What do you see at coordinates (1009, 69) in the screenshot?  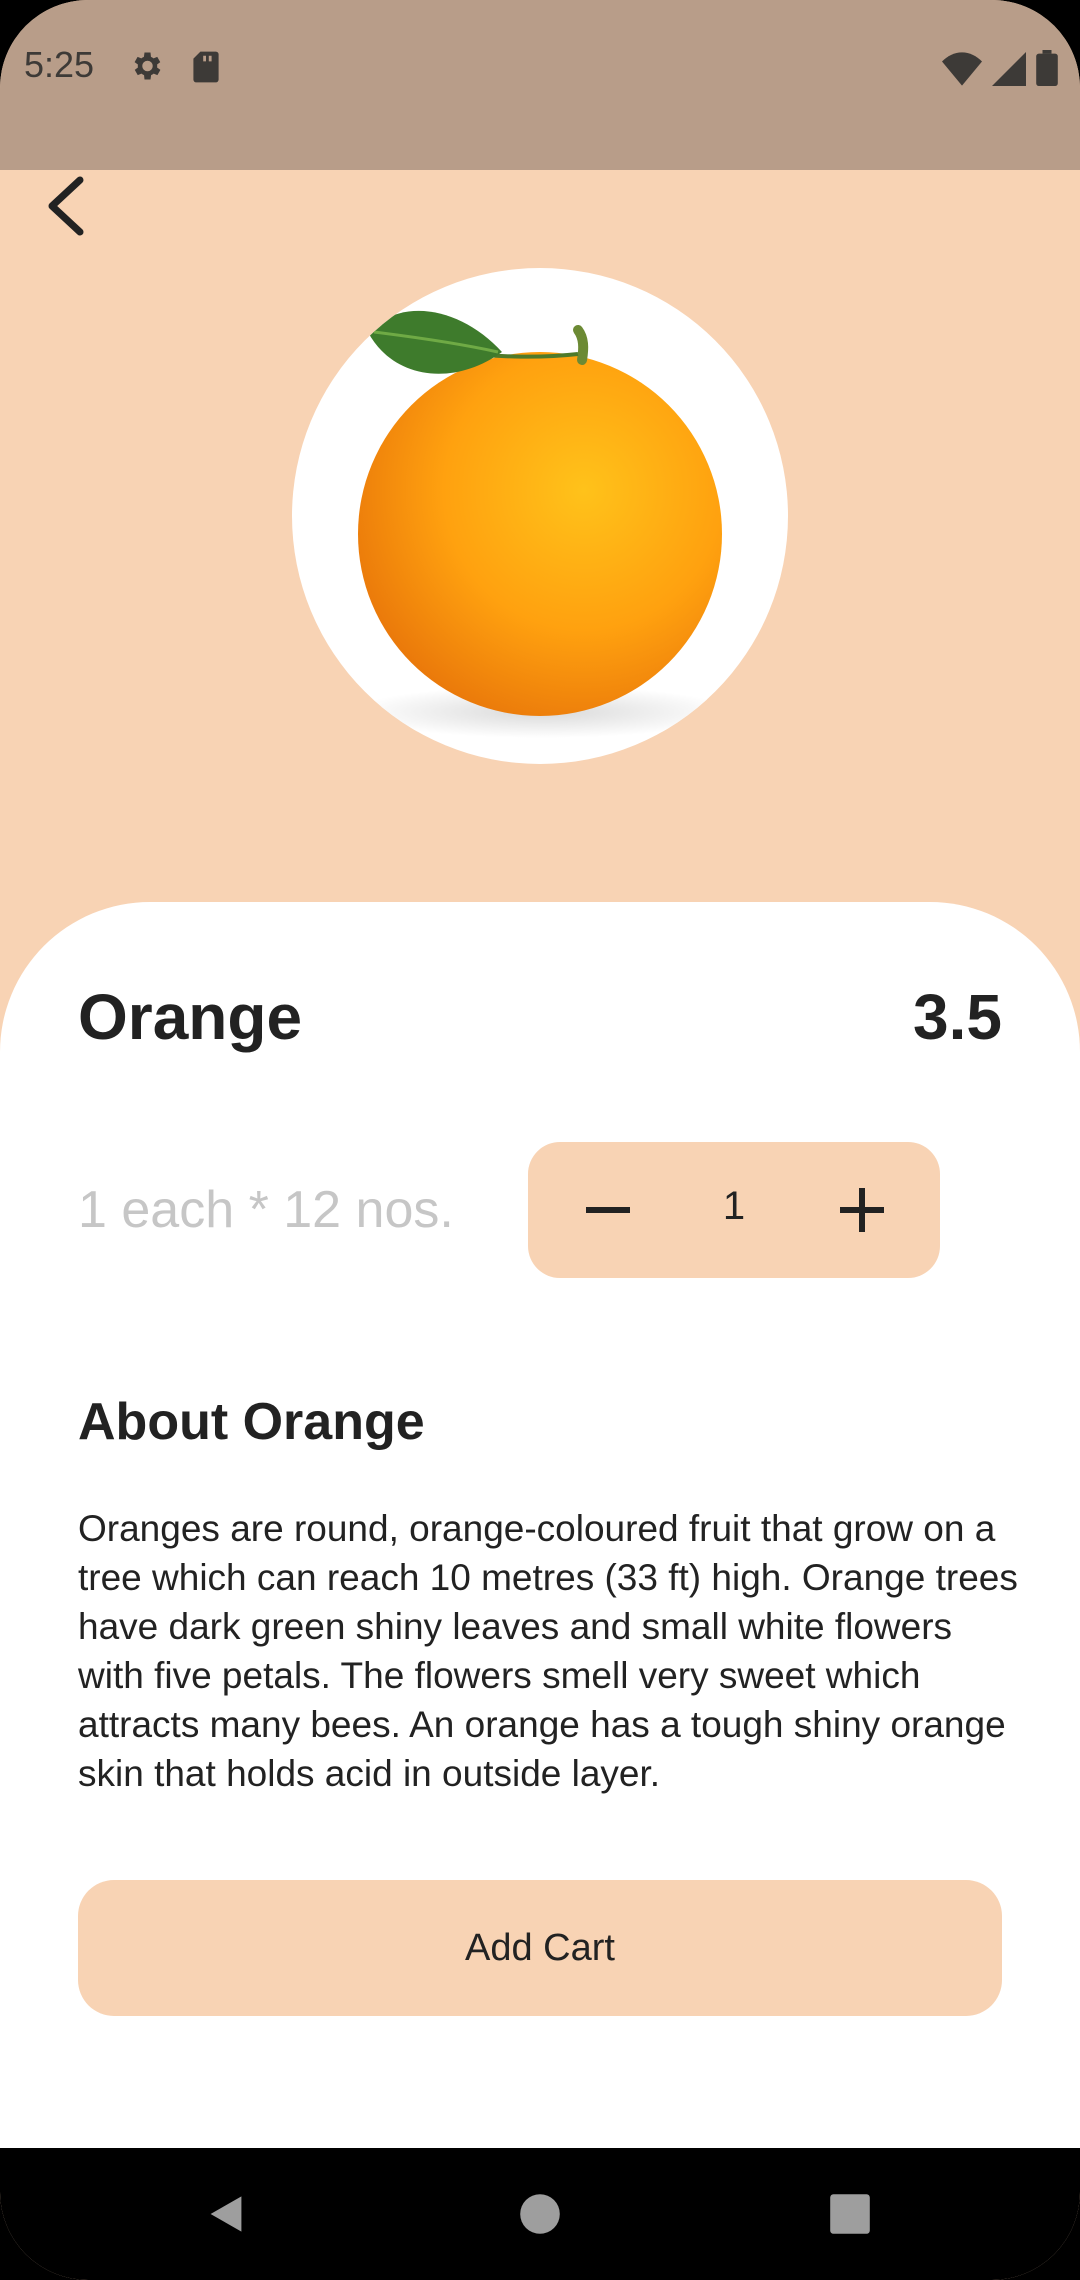 I see `signal-icon` at bounding box center [1009, 69].